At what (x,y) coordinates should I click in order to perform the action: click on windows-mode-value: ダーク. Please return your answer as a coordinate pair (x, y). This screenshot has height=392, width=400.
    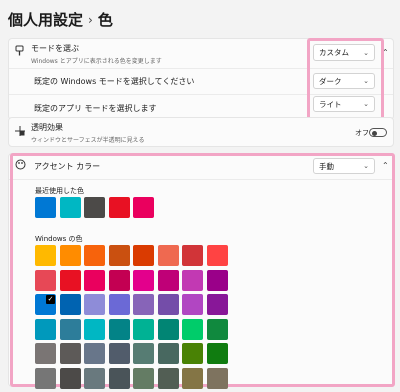
    Looking at the image, I should click on (330, 81).